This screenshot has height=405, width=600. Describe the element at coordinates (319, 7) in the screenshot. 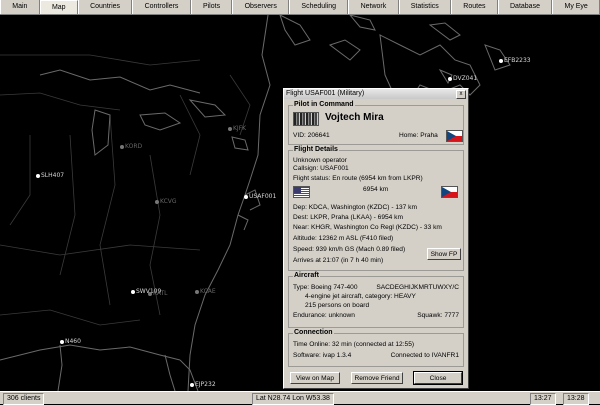

I see `tab-scheduling: Scheduling` at that location.